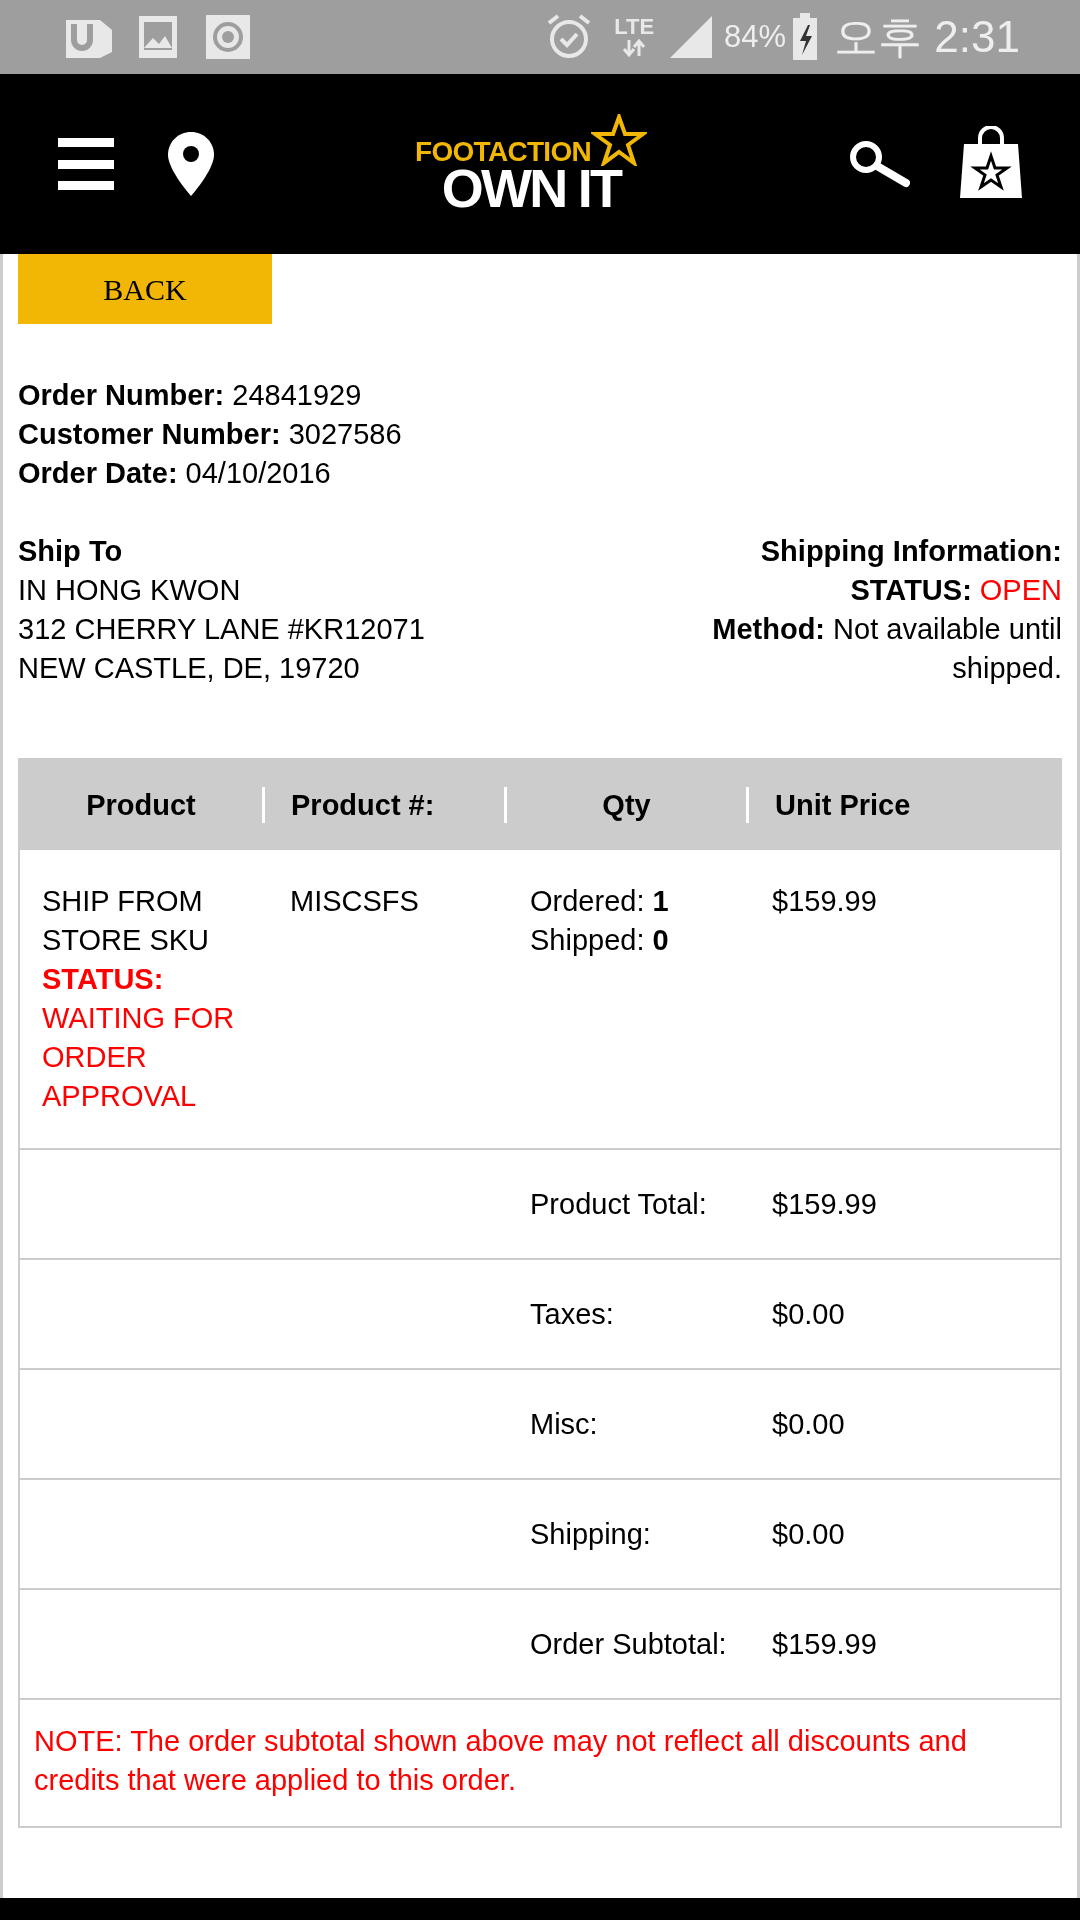 The width and height of the screenshot is (1080, 1920). I want to click on record-icon, so click(228, 37).